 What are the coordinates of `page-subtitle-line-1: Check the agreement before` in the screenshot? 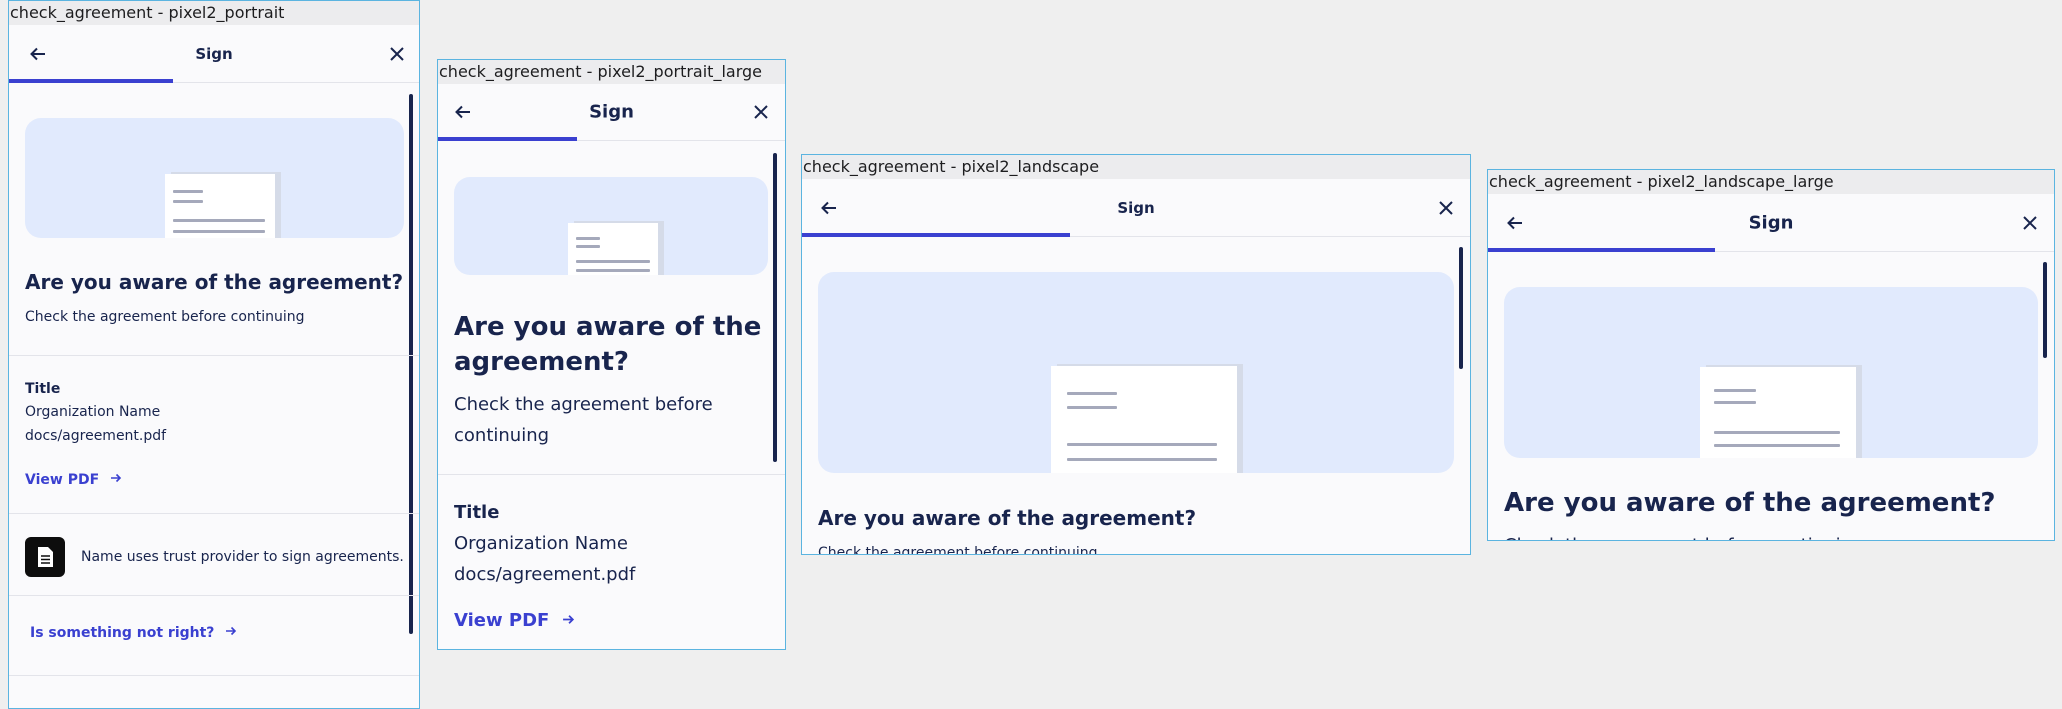 It's located at (583, 404).